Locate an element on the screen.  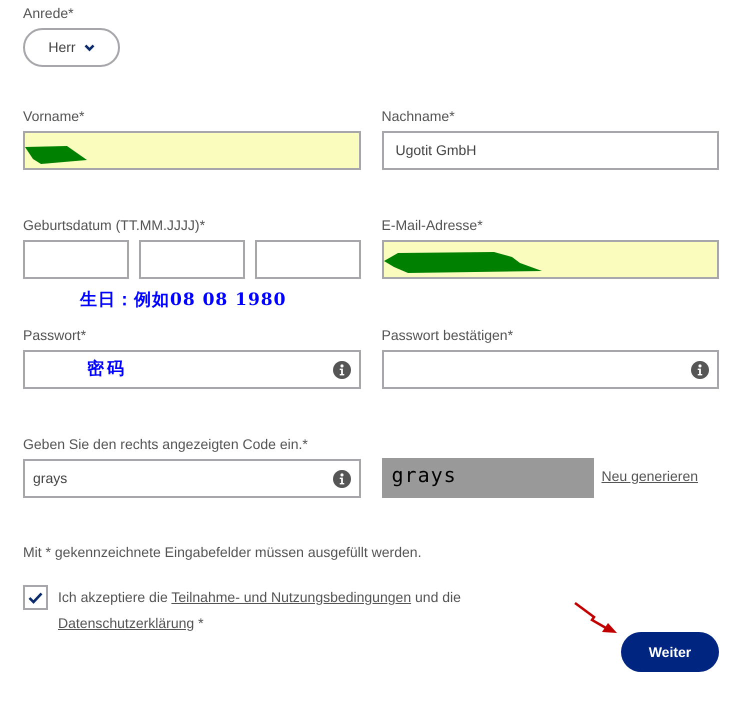
regenerate-link: Neu generieren is located at coordinates (650, 476).